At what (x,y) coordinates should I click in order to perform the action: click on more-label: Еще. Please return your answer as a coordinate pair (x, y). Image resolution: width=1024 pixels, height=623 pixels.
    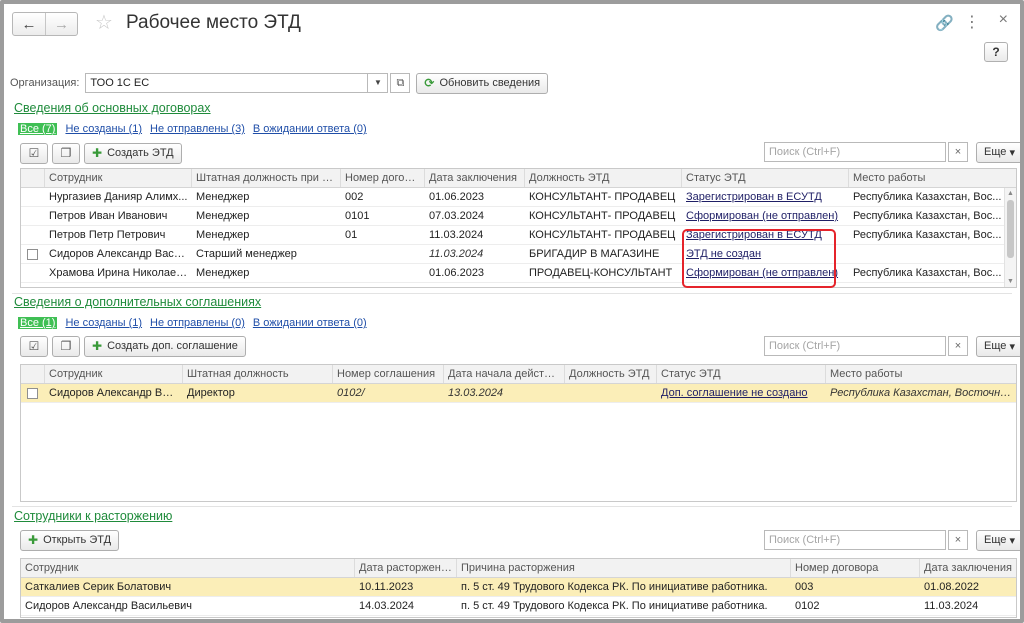
    Looking at the image, I should click on (995, 540).